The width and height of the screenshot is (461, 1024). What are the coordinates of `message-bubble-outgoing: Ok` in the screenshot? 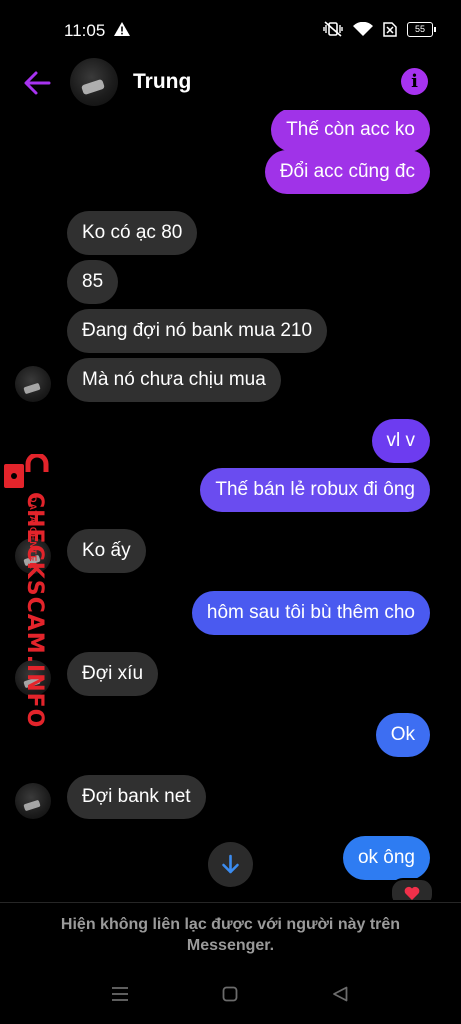 It's located at (402, 735).